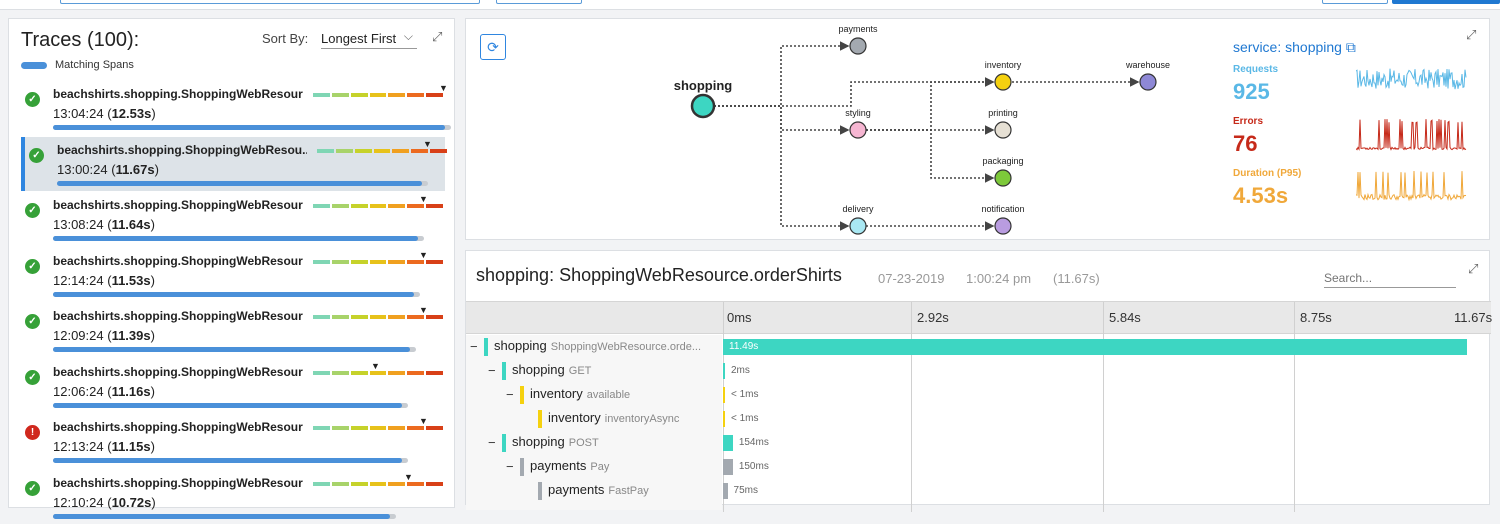 This screenshot has width=1500, height=524. What do you see at coordinates (642, 419) in the screenshot?
I see `span-operation: inventoryAsync` at bounding box center [642, 419].